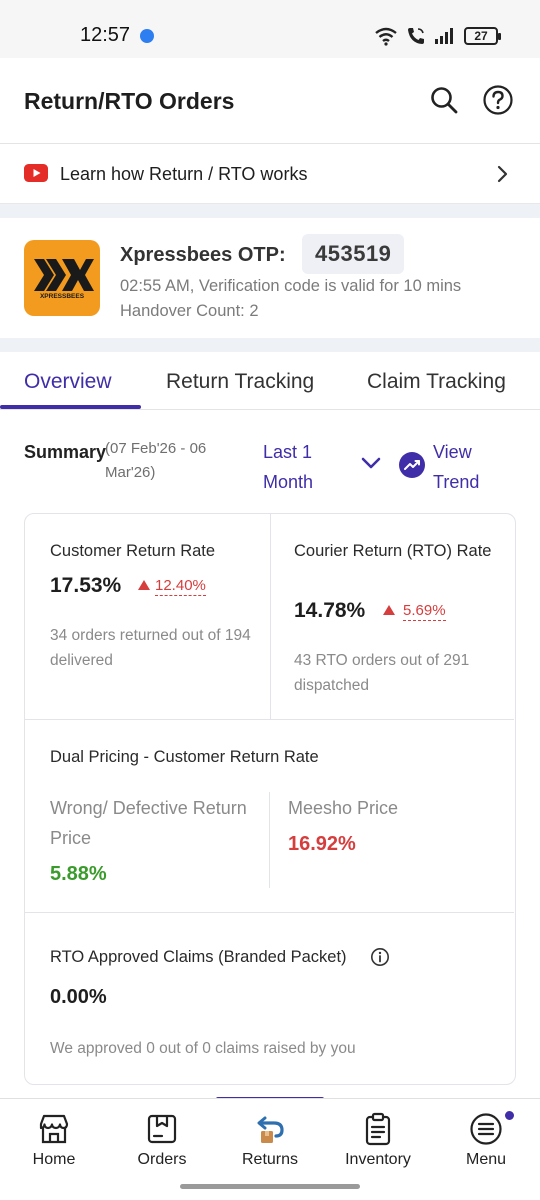  What do you see at coordinates (162, 1159) in the screenshot?
I see `nav-orders-label: Orders` at bounding box center [162, 1159].